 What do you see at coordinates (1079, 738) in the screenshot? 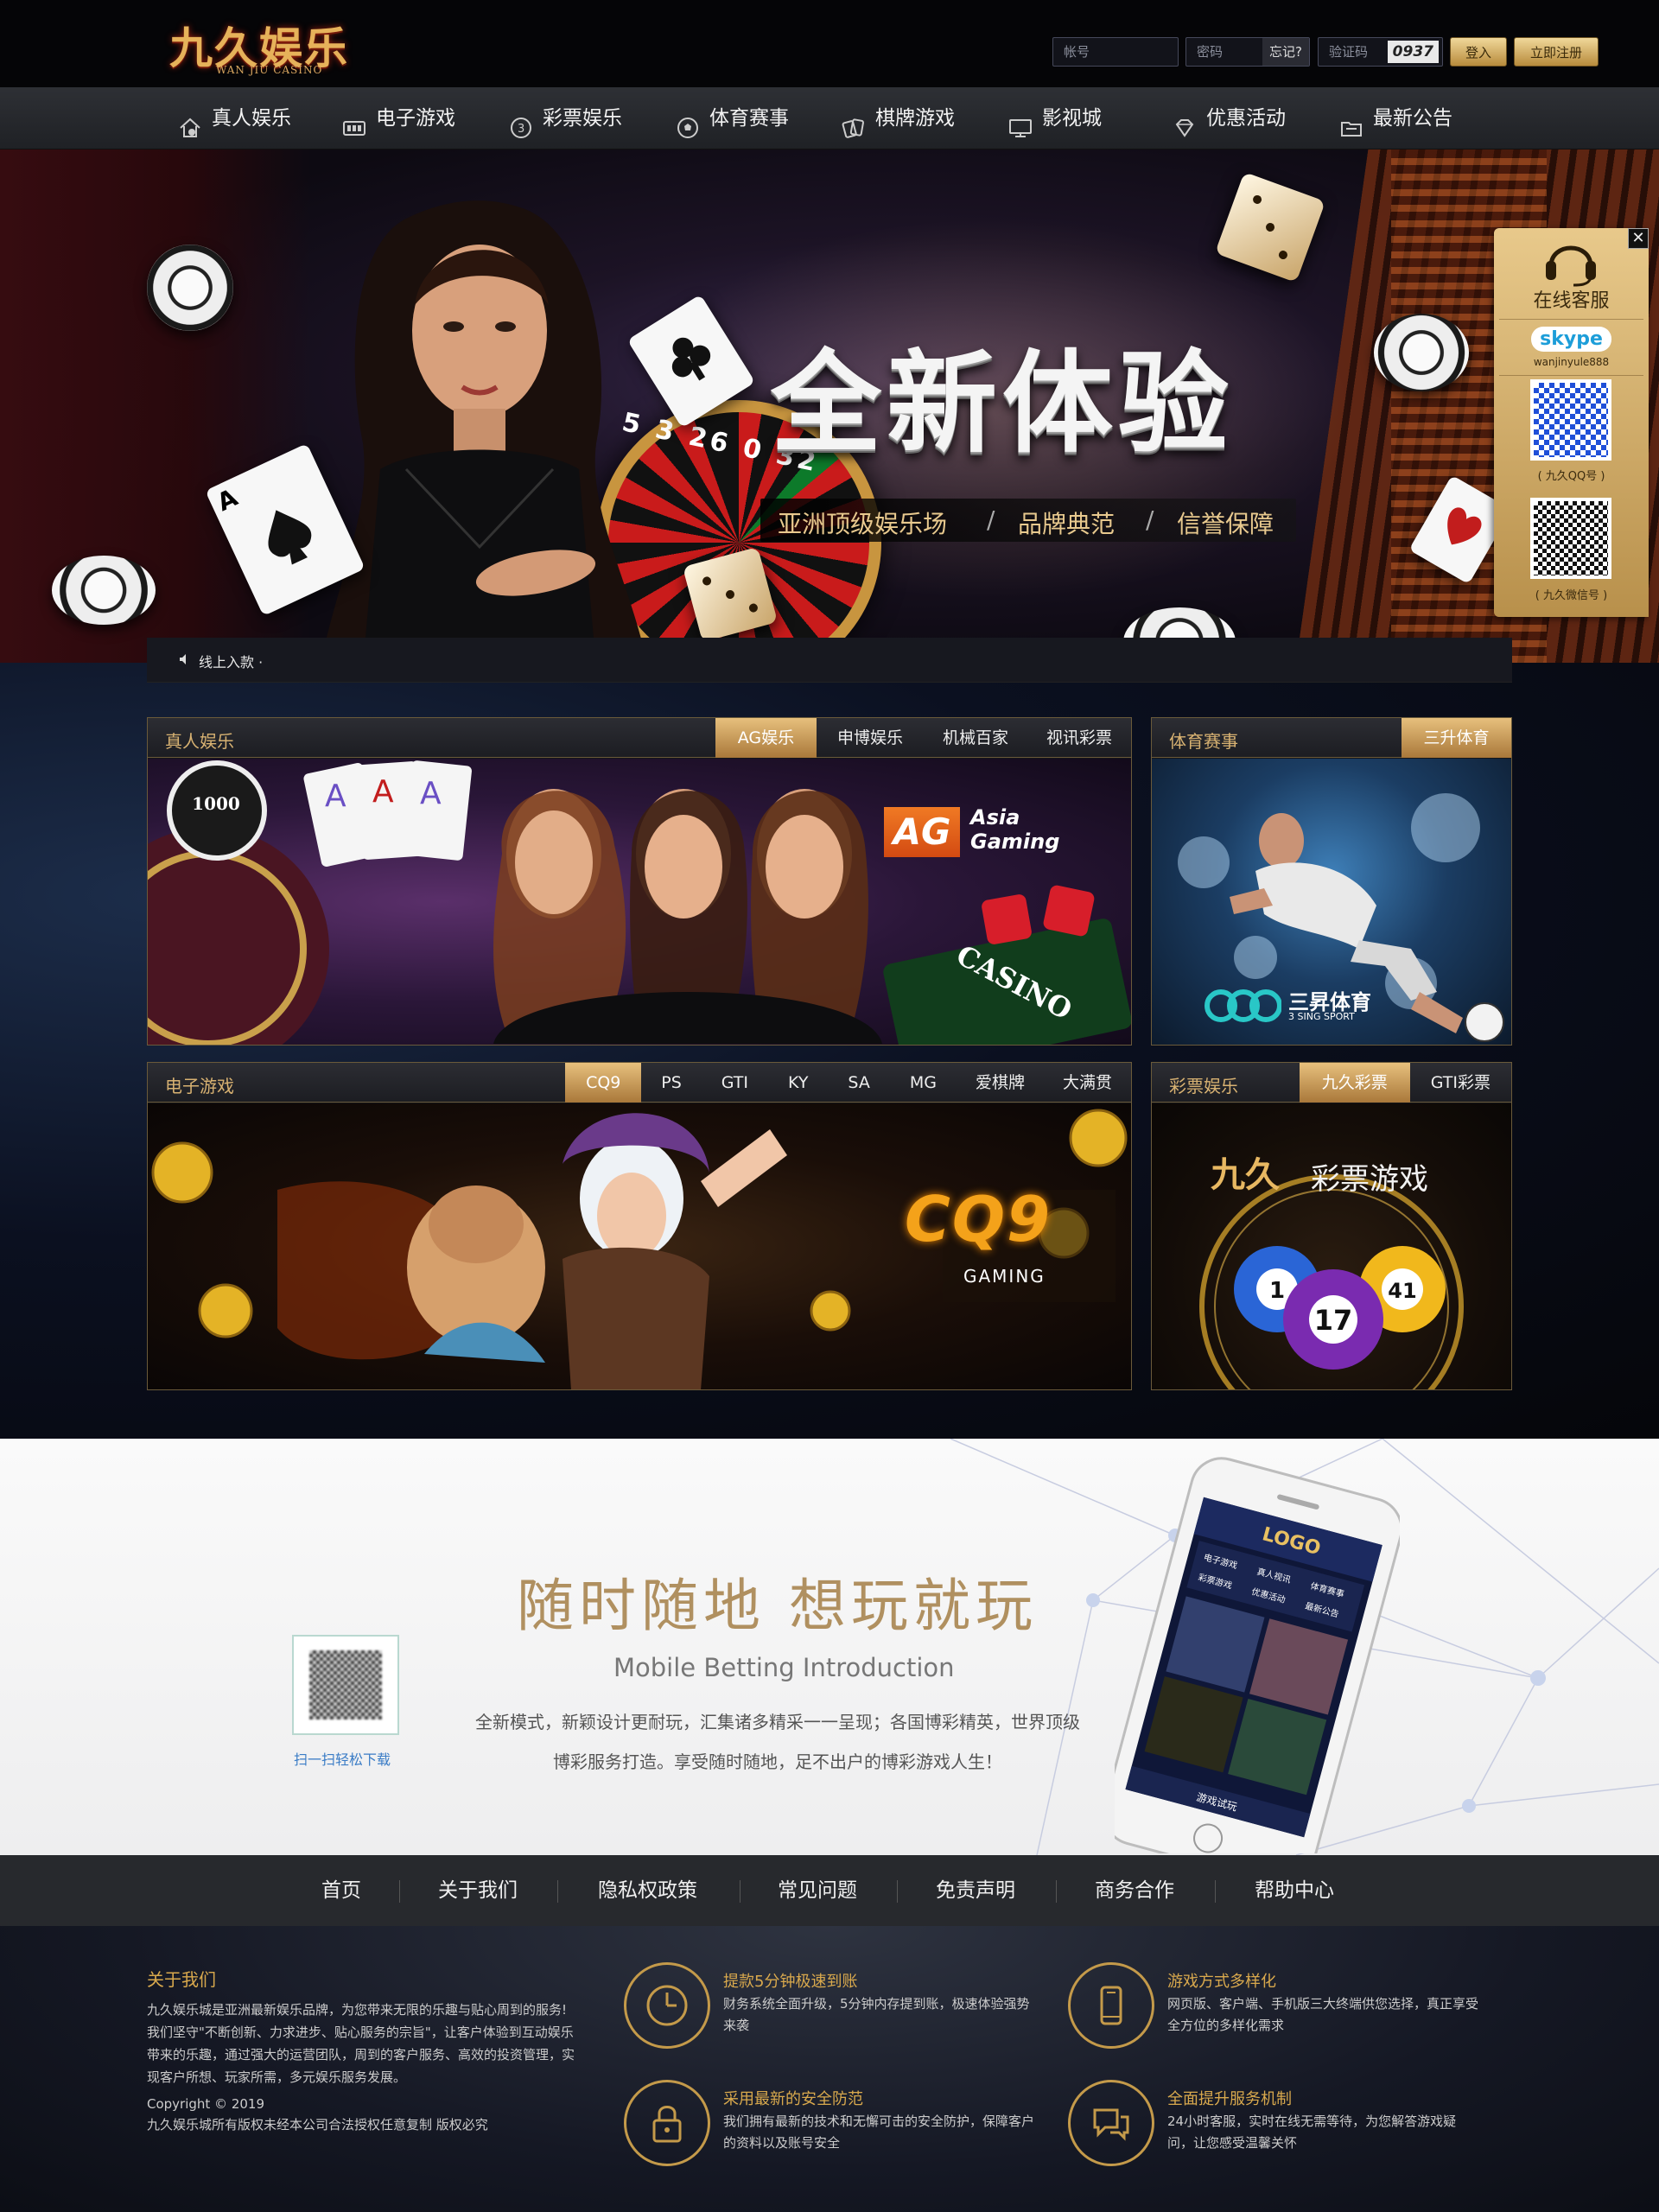
I see `tab-video-lottery: 视讯彩票` at bounding box center [1079, 738].